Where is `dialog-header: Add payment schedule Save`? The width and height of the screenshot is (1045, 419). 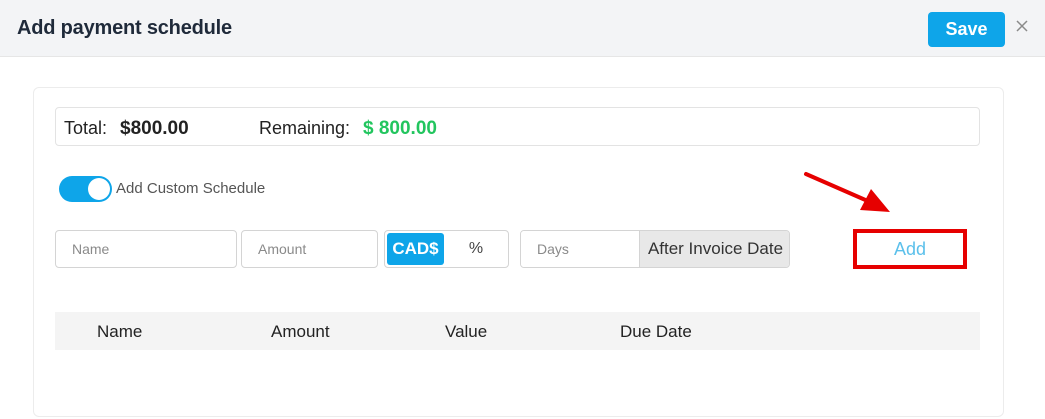 dialog-header: Add payment schedule Save is located at coordinates (522, 28).